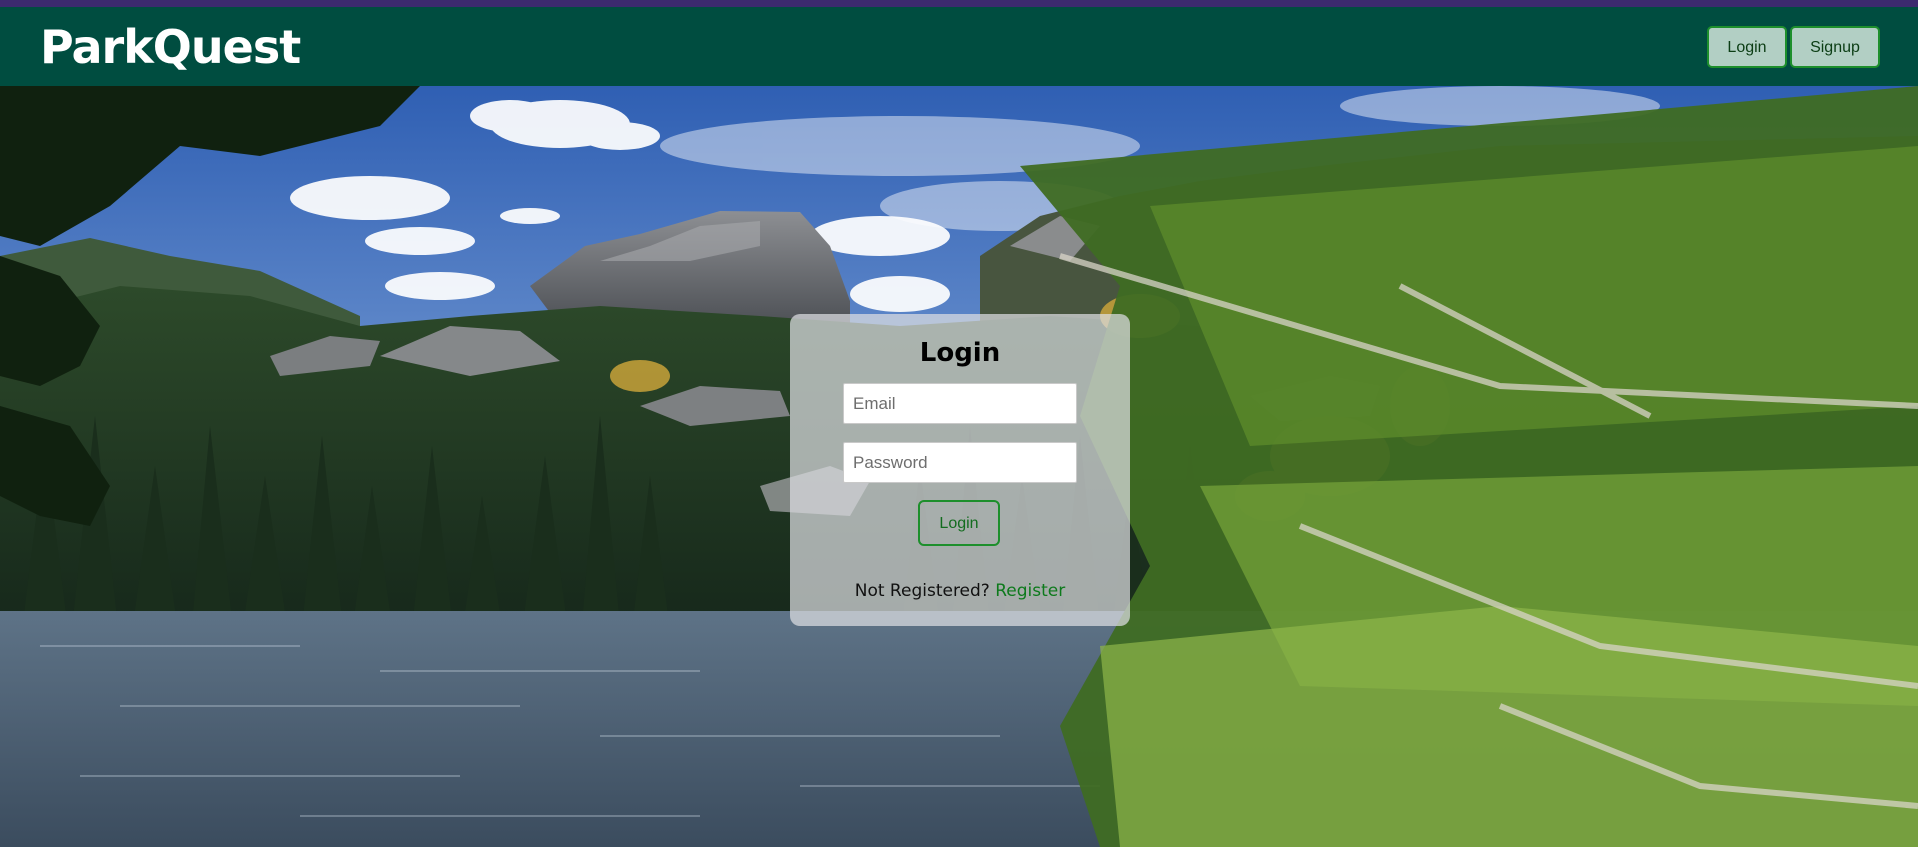  I want to click on login-submit-button: Login, so click(959, 523).